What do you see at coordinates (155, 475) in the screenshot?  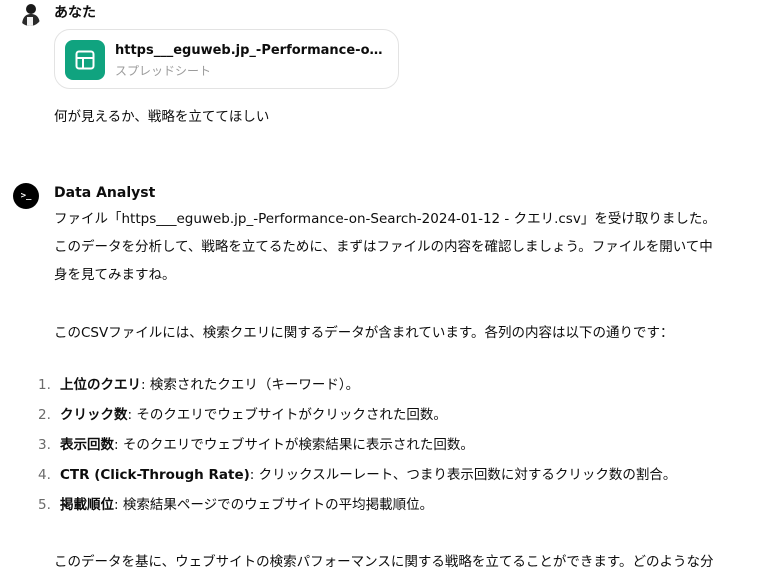 I see `list-term: CTR (Click-Through Rate)` at bounding box center [155, 475].